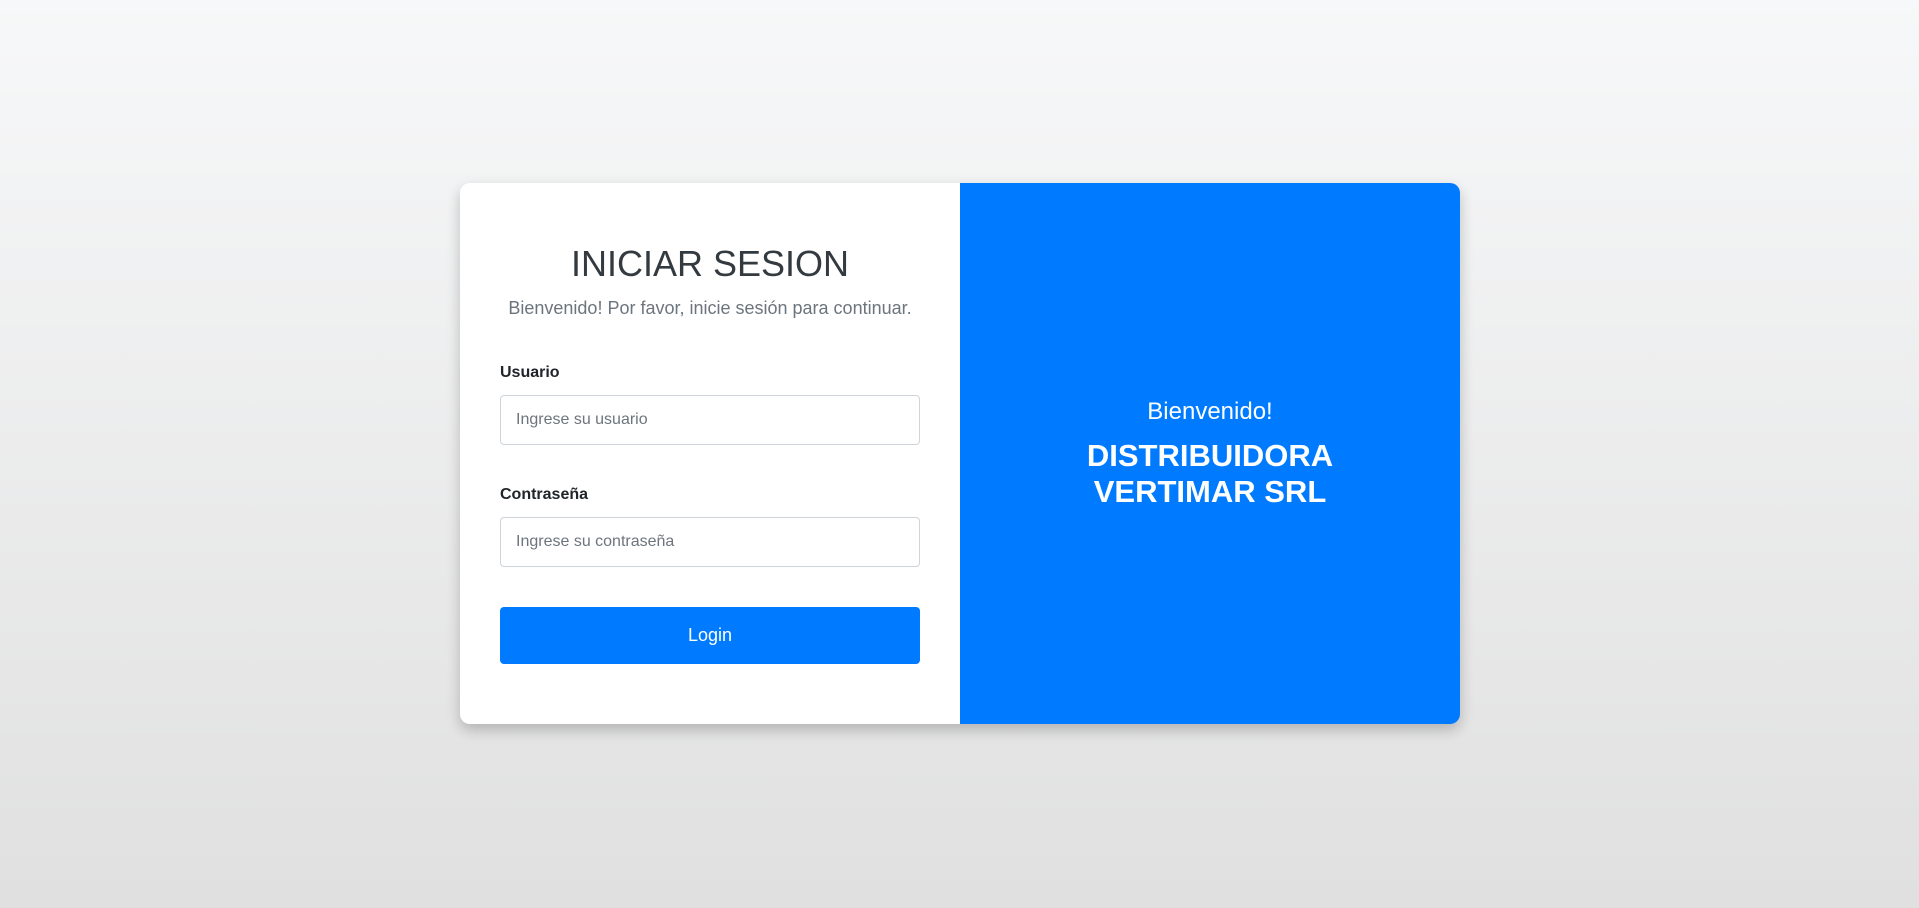  I want to click on password-input, so click(710, 542).